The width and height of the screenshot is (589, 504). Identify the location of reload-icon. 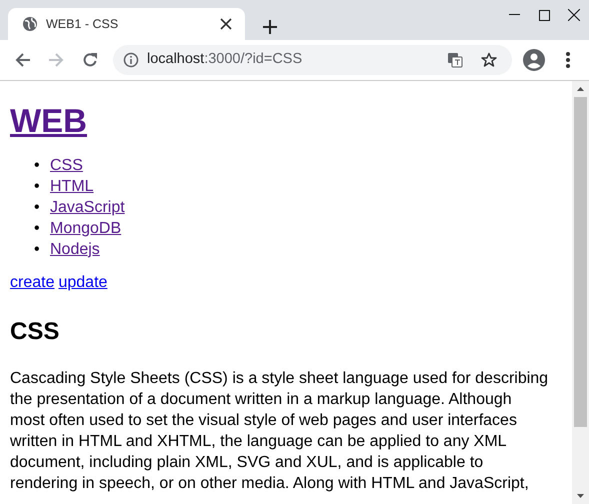
(90, 60).